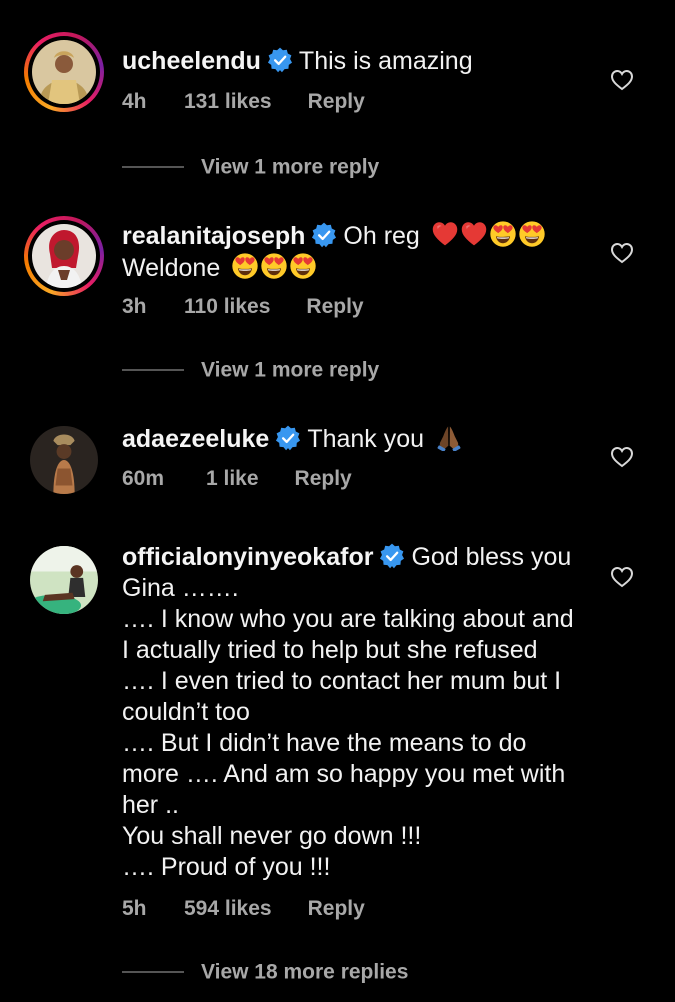  I want to click on timestamp: 3h, so click(134, 306).